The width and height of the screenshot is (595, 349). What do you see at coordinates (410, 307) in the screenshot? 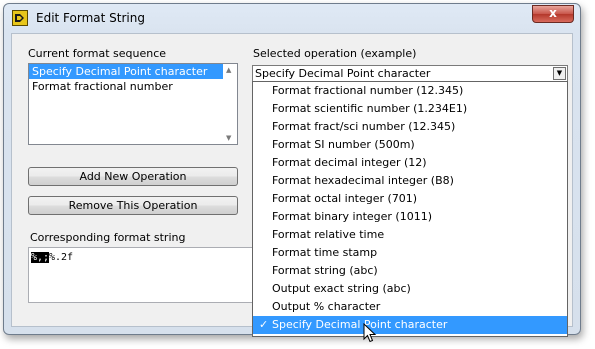
I see `operation-option: Output % character` at bounding box center [410, 307].